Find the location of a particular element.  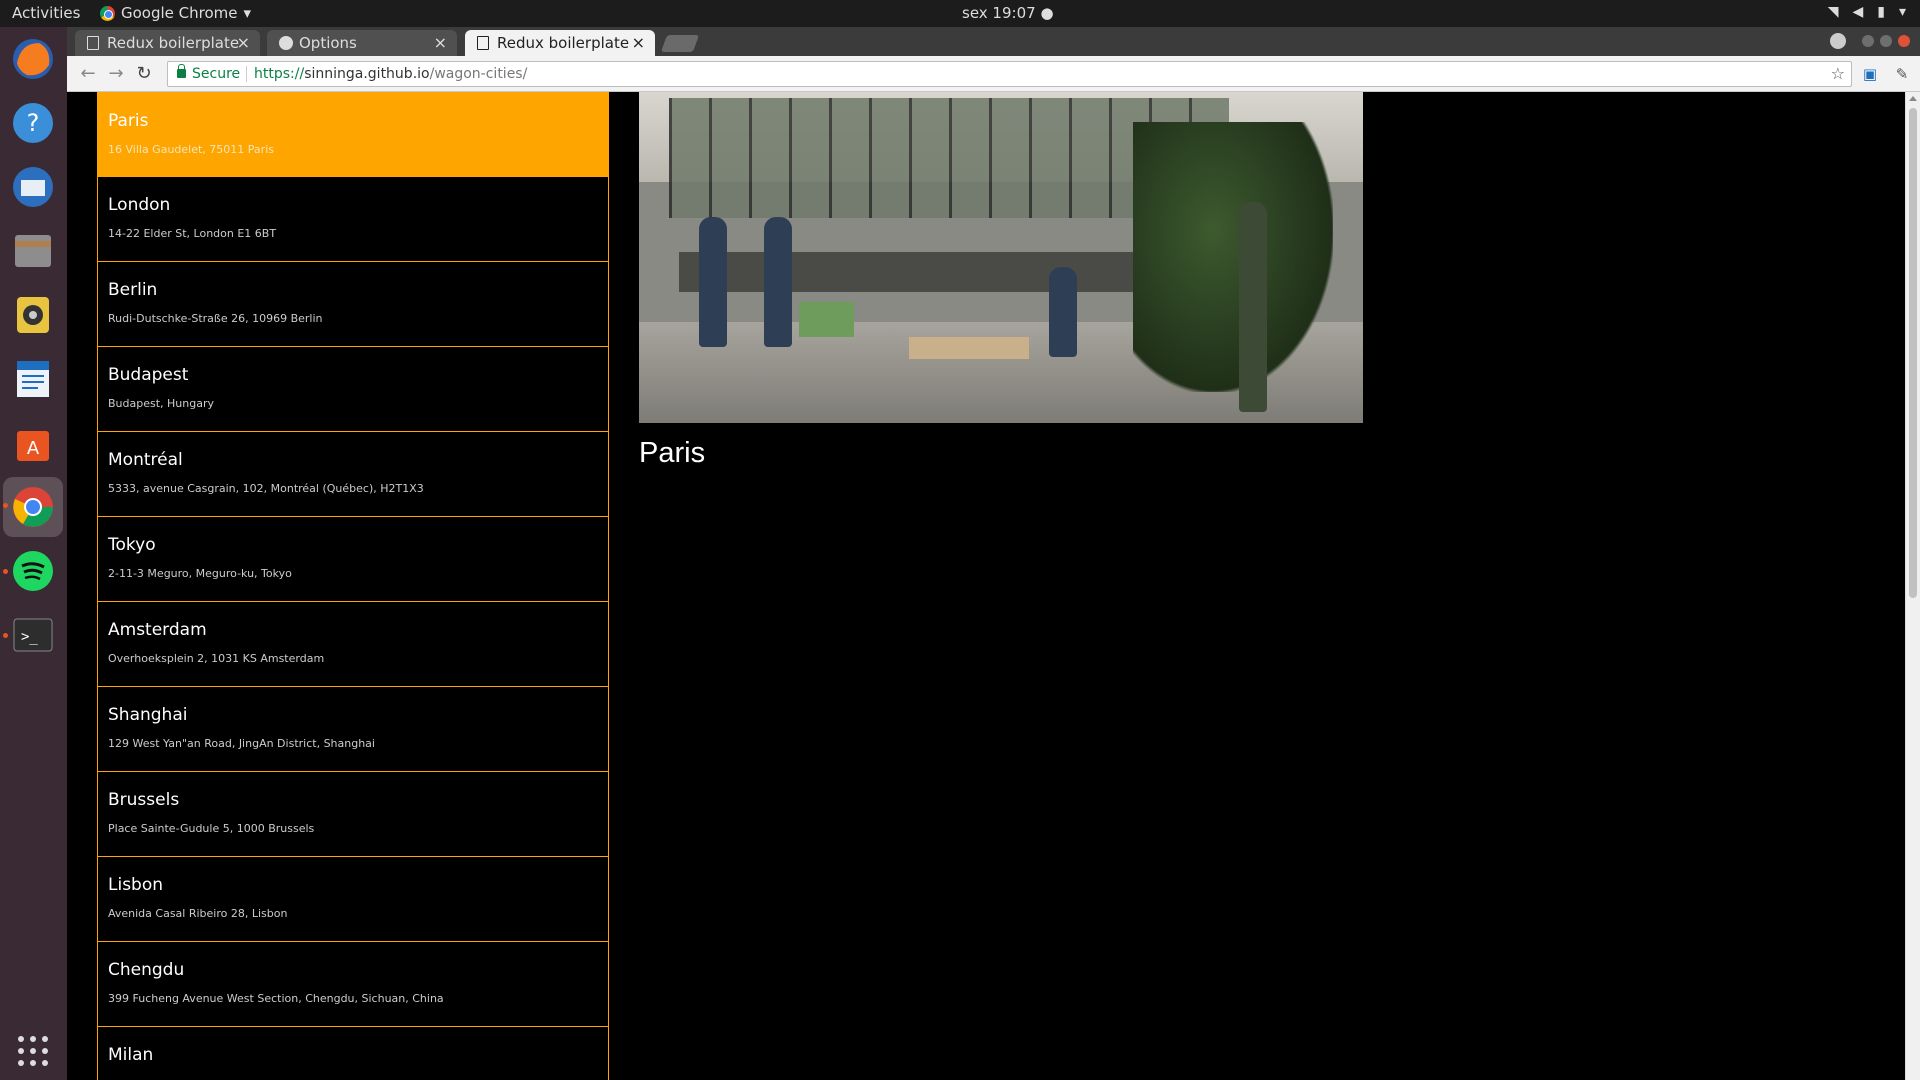

terminal-launcher: >_ is located at coordinates (33, 635).